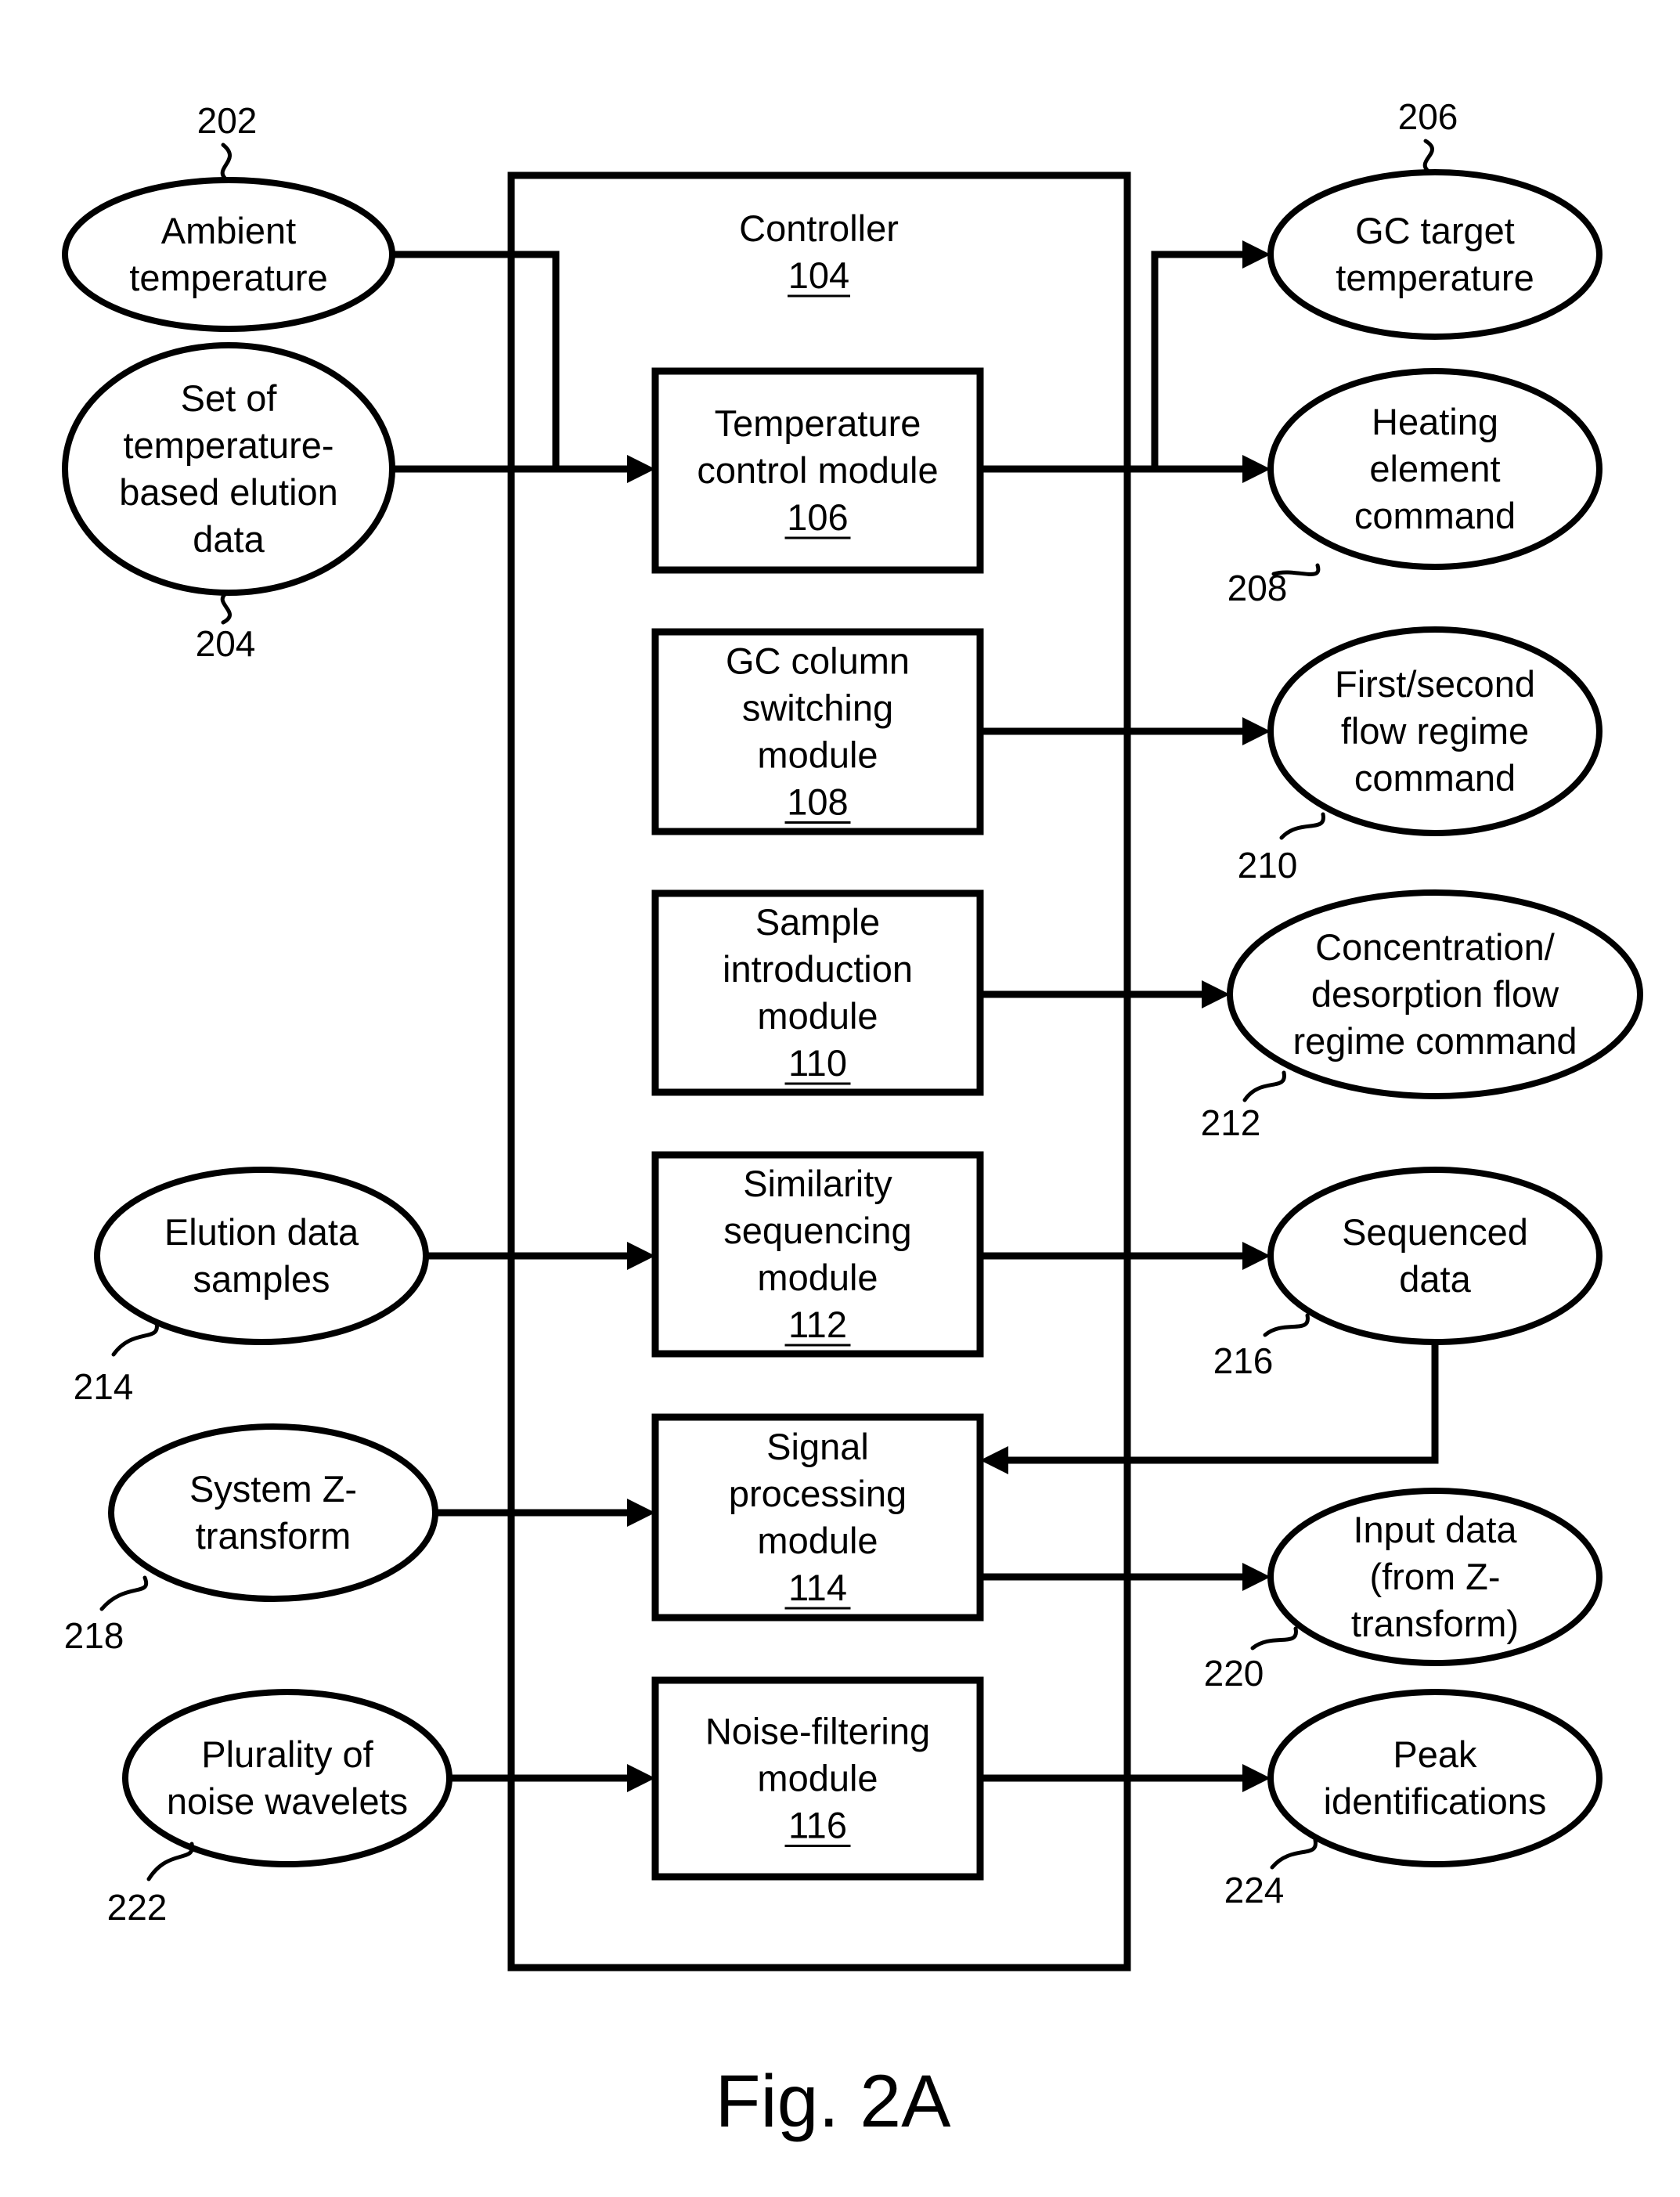  What do you see at coordinates (287, 1801) in the screenshot?
I see `node-label-line: noise wavelets` at bounding box center [287, 1801].